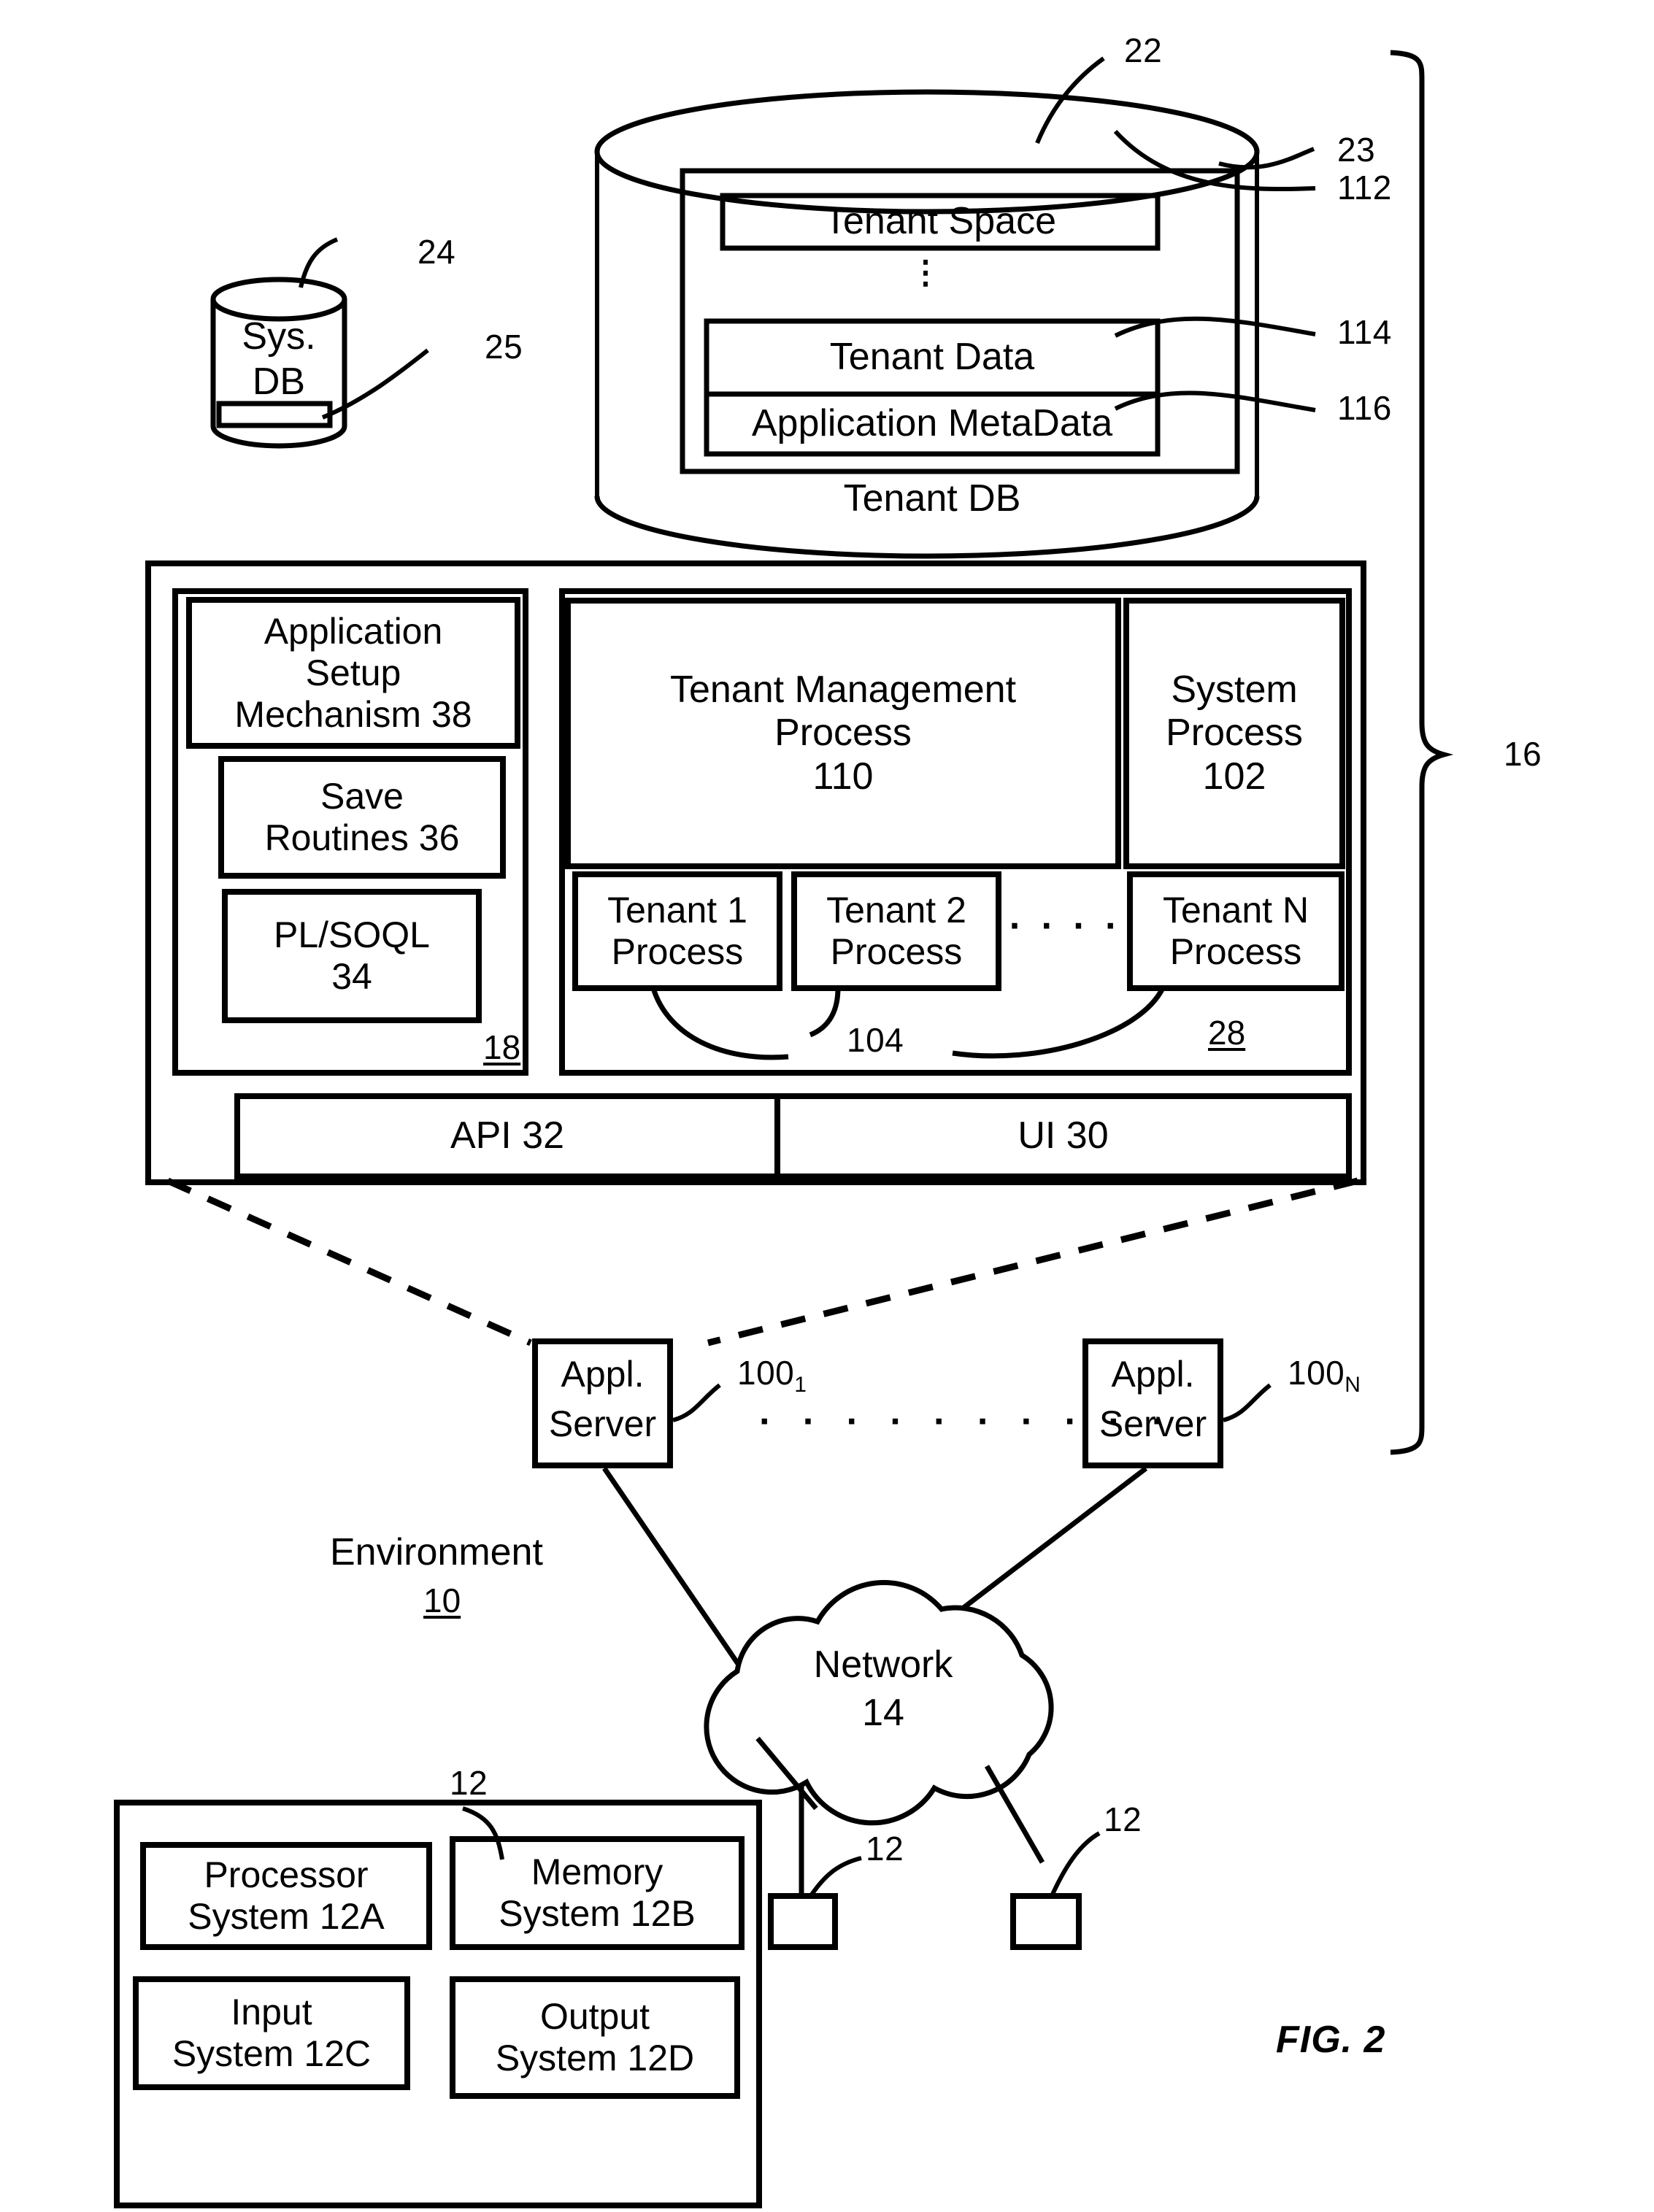 The width and height of the screenshot is (1654, 2212). Describe the element at coordinates (362, 817) in the screenshot. I see `save-routines-label: Save Routines 36` at that location.